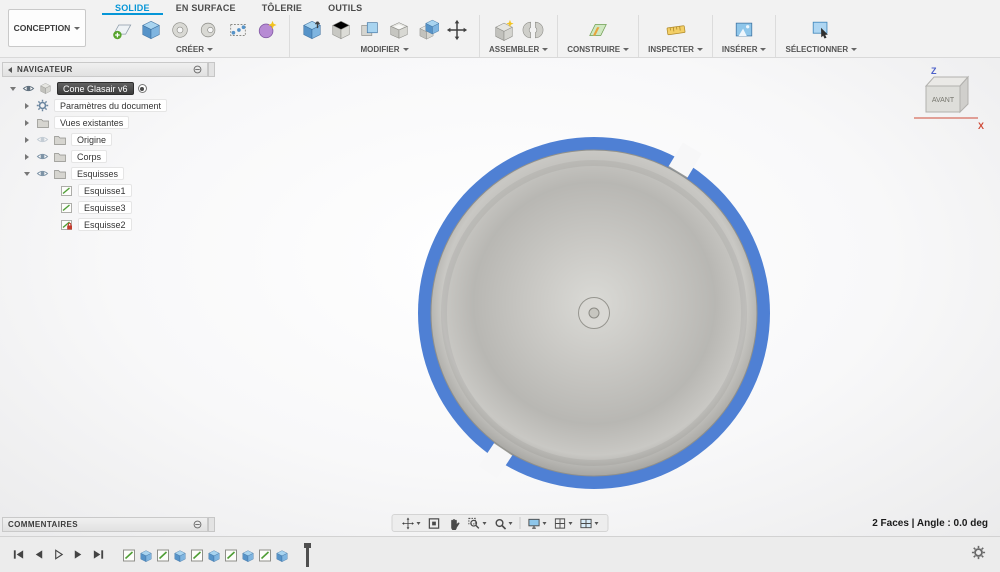 The width and height of the screenshot is (1000, 572). What do you see at coordinates (92, 139) in the screenshot?
I see `tree-item-label: Origine` at bounding box center [92, 139].